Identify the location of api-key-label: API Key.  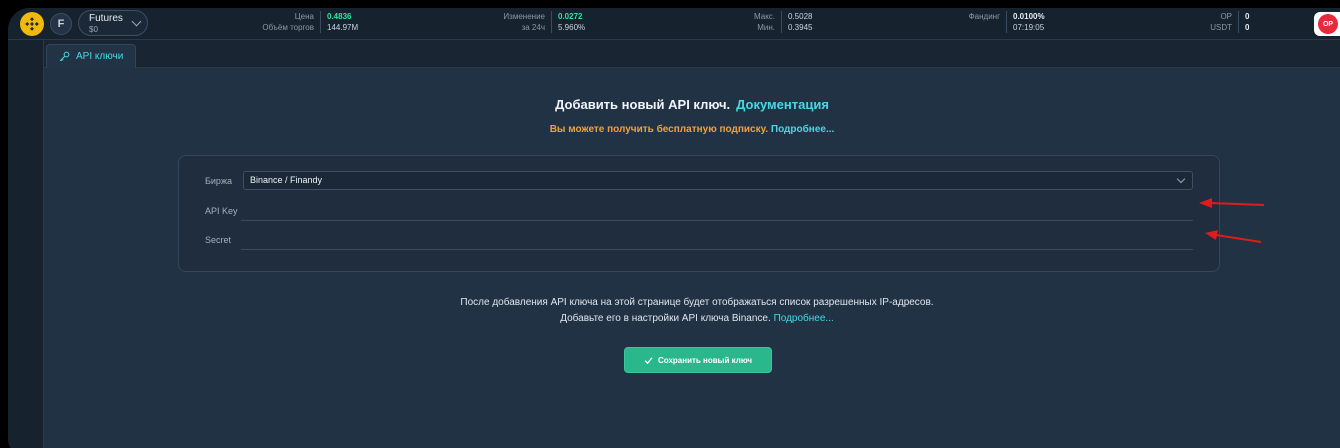
(221, 211).